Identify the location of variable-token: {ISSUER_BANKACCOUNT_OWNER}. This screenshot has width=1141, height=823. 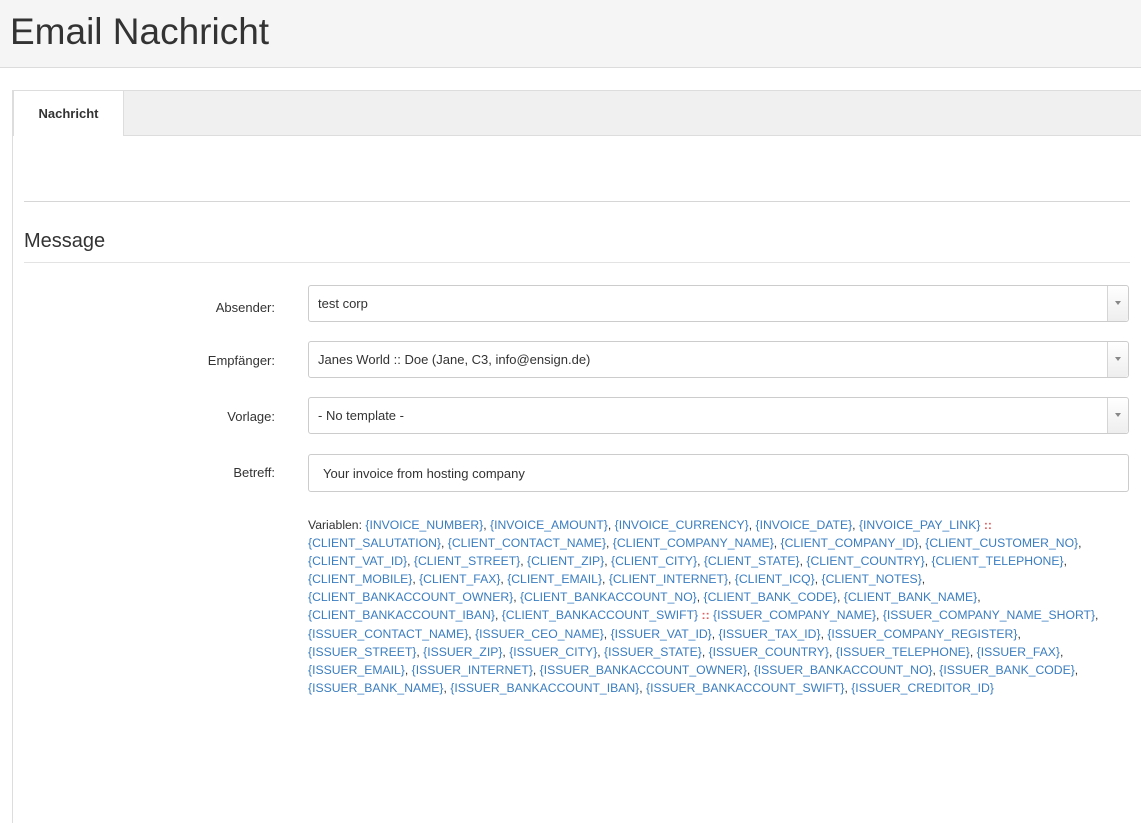
(643, 670).